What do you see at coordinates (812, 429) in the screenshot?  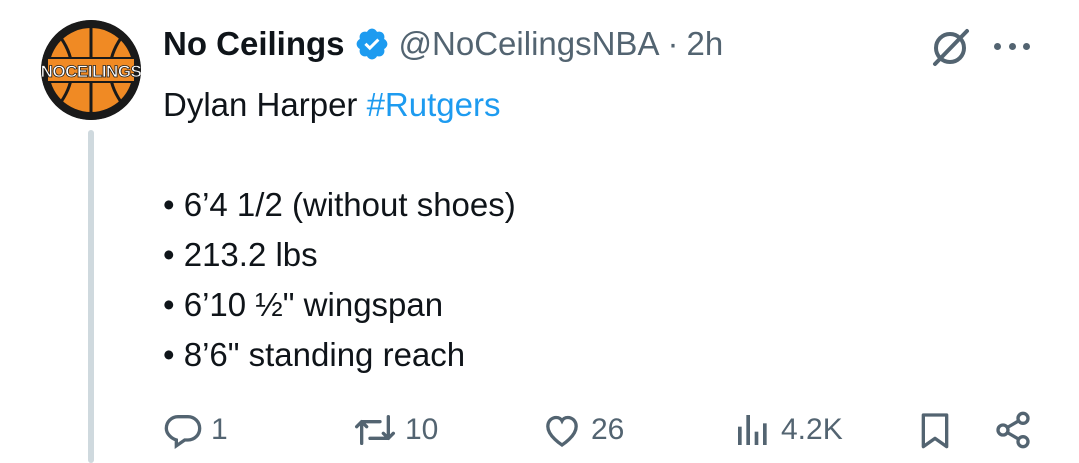 I see `views-count: 4.2K` at bounding box center [812, 429].